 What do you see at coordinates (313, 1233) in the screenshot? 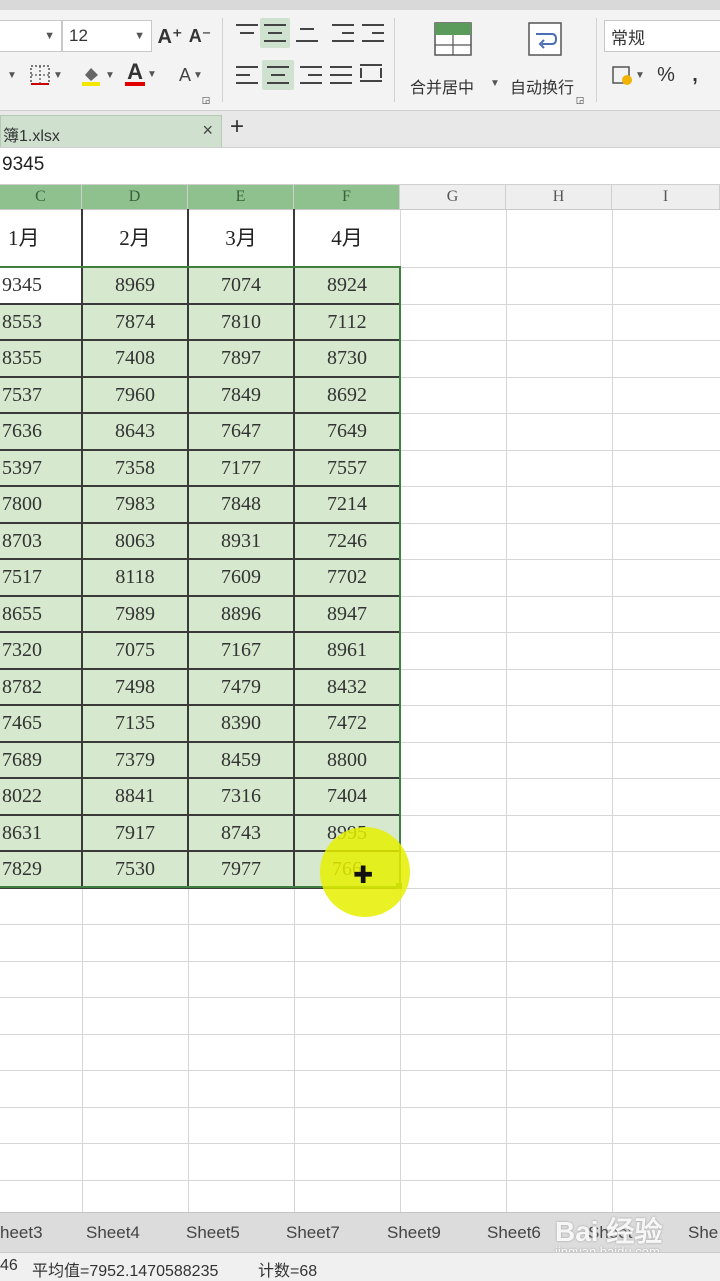
I see `sheet-tab: Sheet7` at bounding box center [313, 1233].